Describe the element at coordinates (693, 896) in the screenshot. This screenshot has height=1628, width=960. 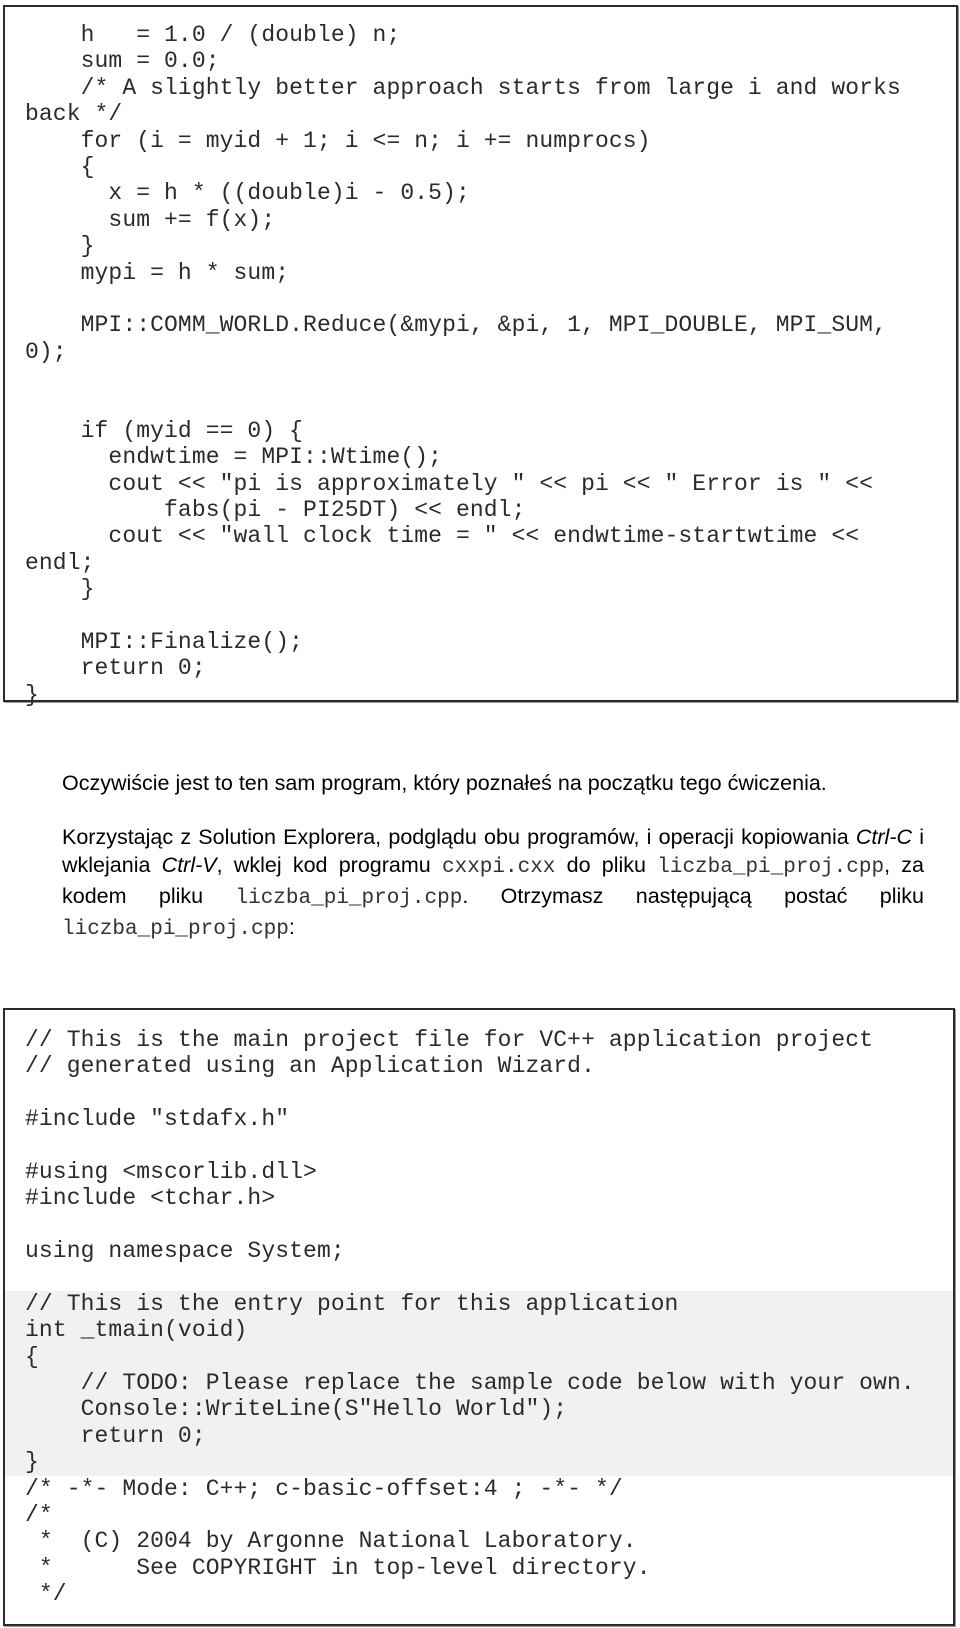
I see `text-segment: . Otrzymasz następującą postać pliku` at that location.